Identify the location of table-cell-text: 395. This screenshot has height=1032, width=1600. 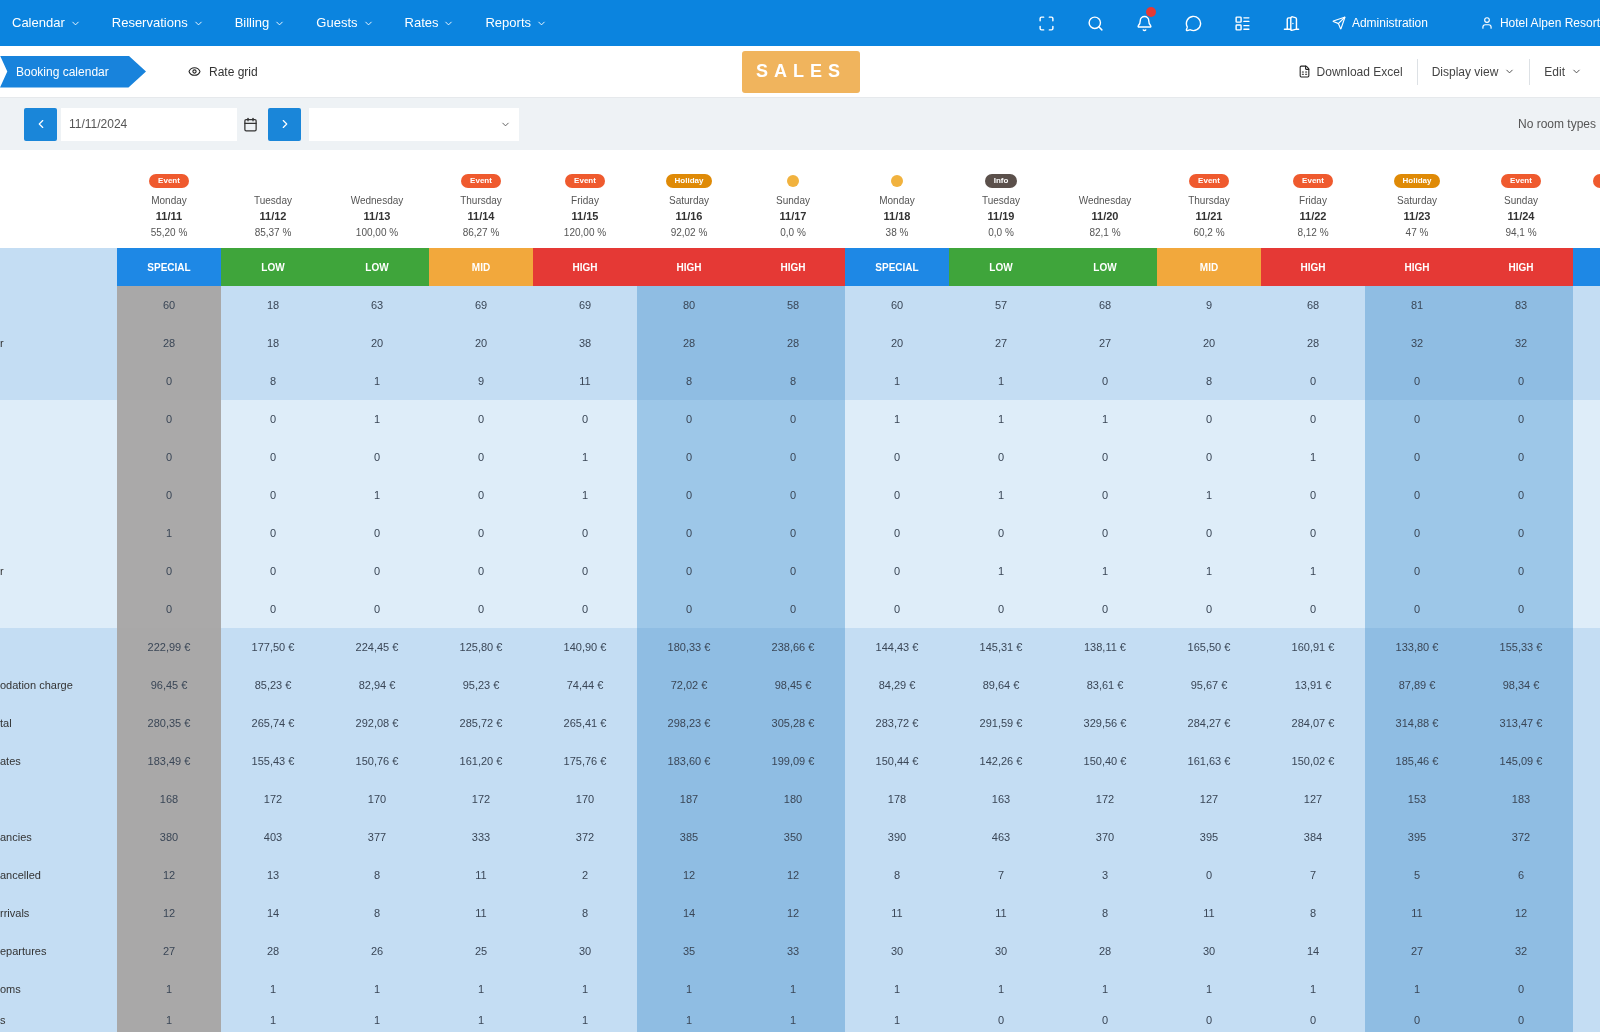
(1209, 837).